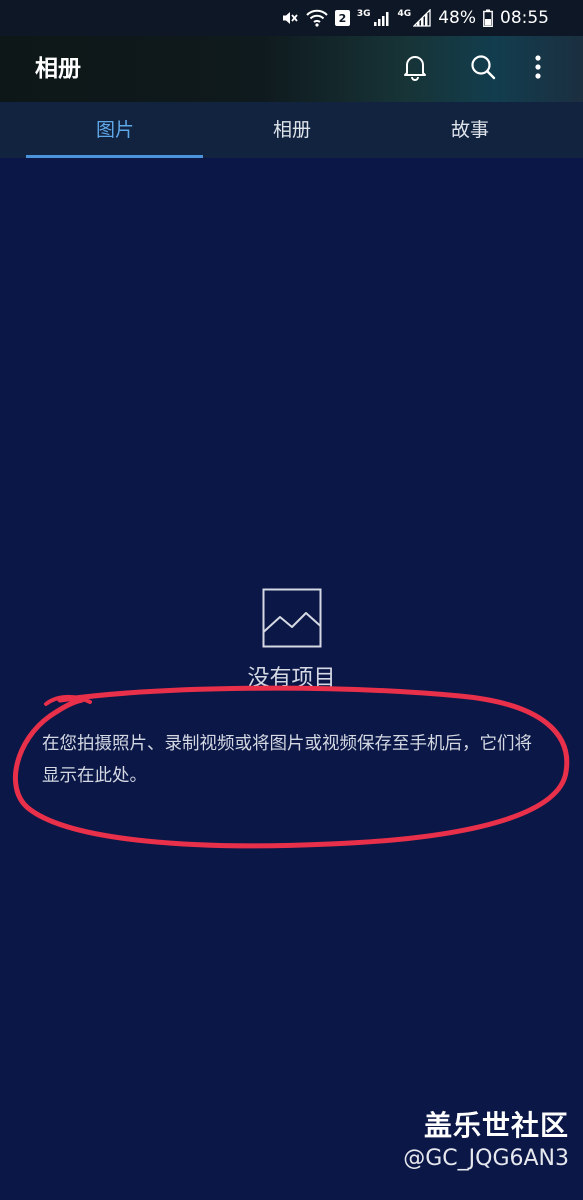 The height and width of the screenshot is (1200, 583). I want to click on notifications-button, so click(415, 69).